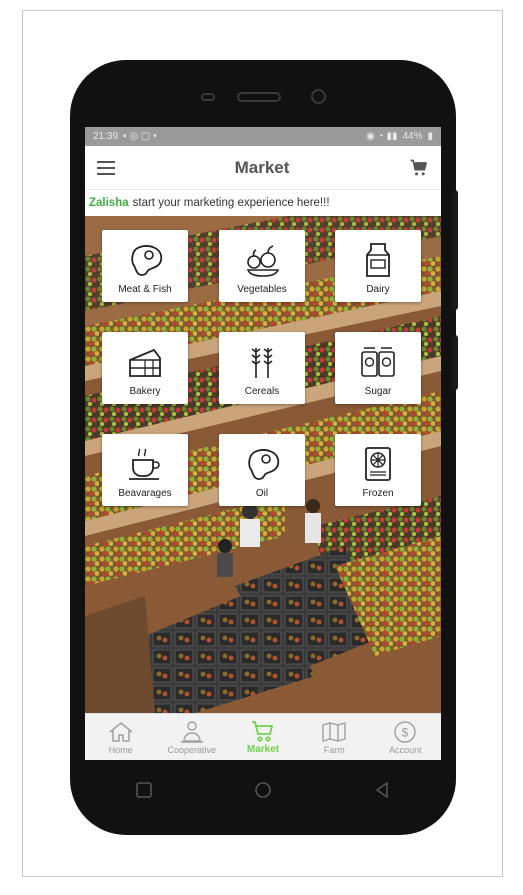 The height and width of the screenshot is (895, 523). What do you see at coordinates (378, 493) in the screenshot?
I see `category-label: Frozen` at bounding box center [378, 493].